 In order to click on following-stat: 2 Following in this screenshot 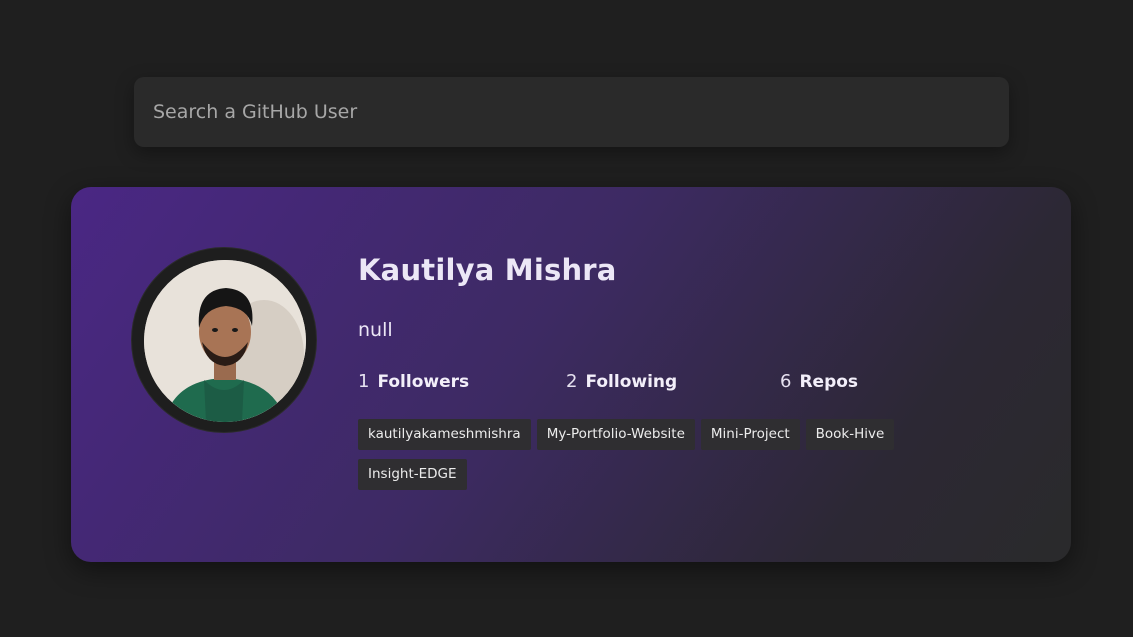, I will do `click(621, 381)`.